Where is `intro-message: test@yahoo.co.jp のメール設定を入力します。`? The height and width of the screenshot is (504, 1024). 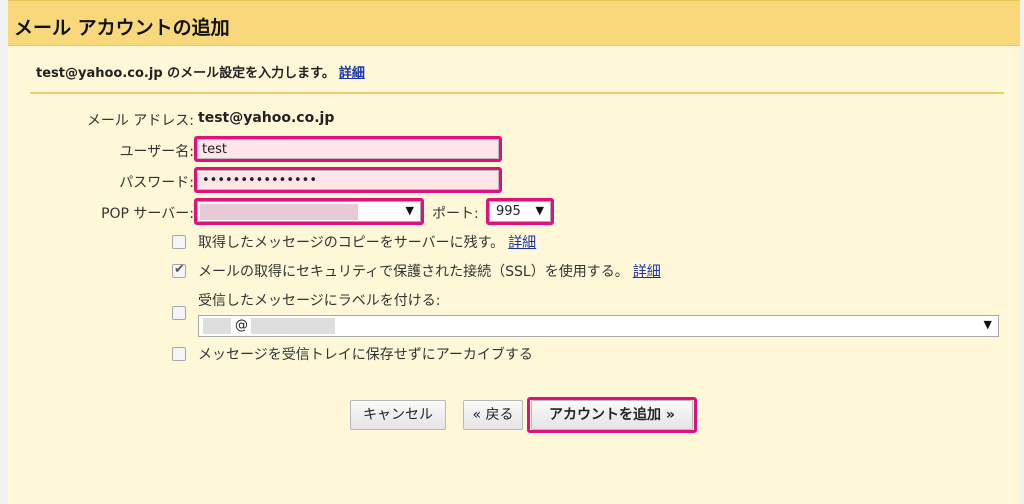
intro-message: test@yahoo.co.jp のメール設定を入力します。 is located at coordinates (185, 73).